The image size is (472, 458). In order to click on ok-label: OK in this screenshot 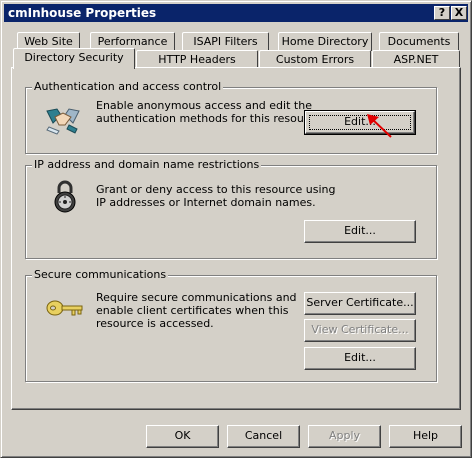, I will do `click(182, 435)`.